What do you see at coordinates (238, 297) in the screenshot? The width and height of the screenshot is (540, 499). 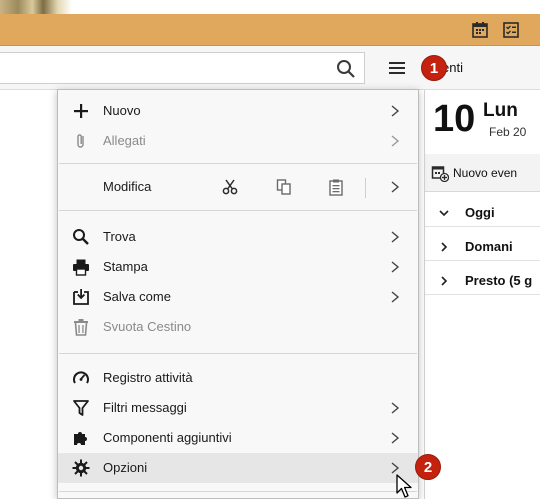 I see `menu-item-save-as: Salva come` at bounding box center [238, 297].